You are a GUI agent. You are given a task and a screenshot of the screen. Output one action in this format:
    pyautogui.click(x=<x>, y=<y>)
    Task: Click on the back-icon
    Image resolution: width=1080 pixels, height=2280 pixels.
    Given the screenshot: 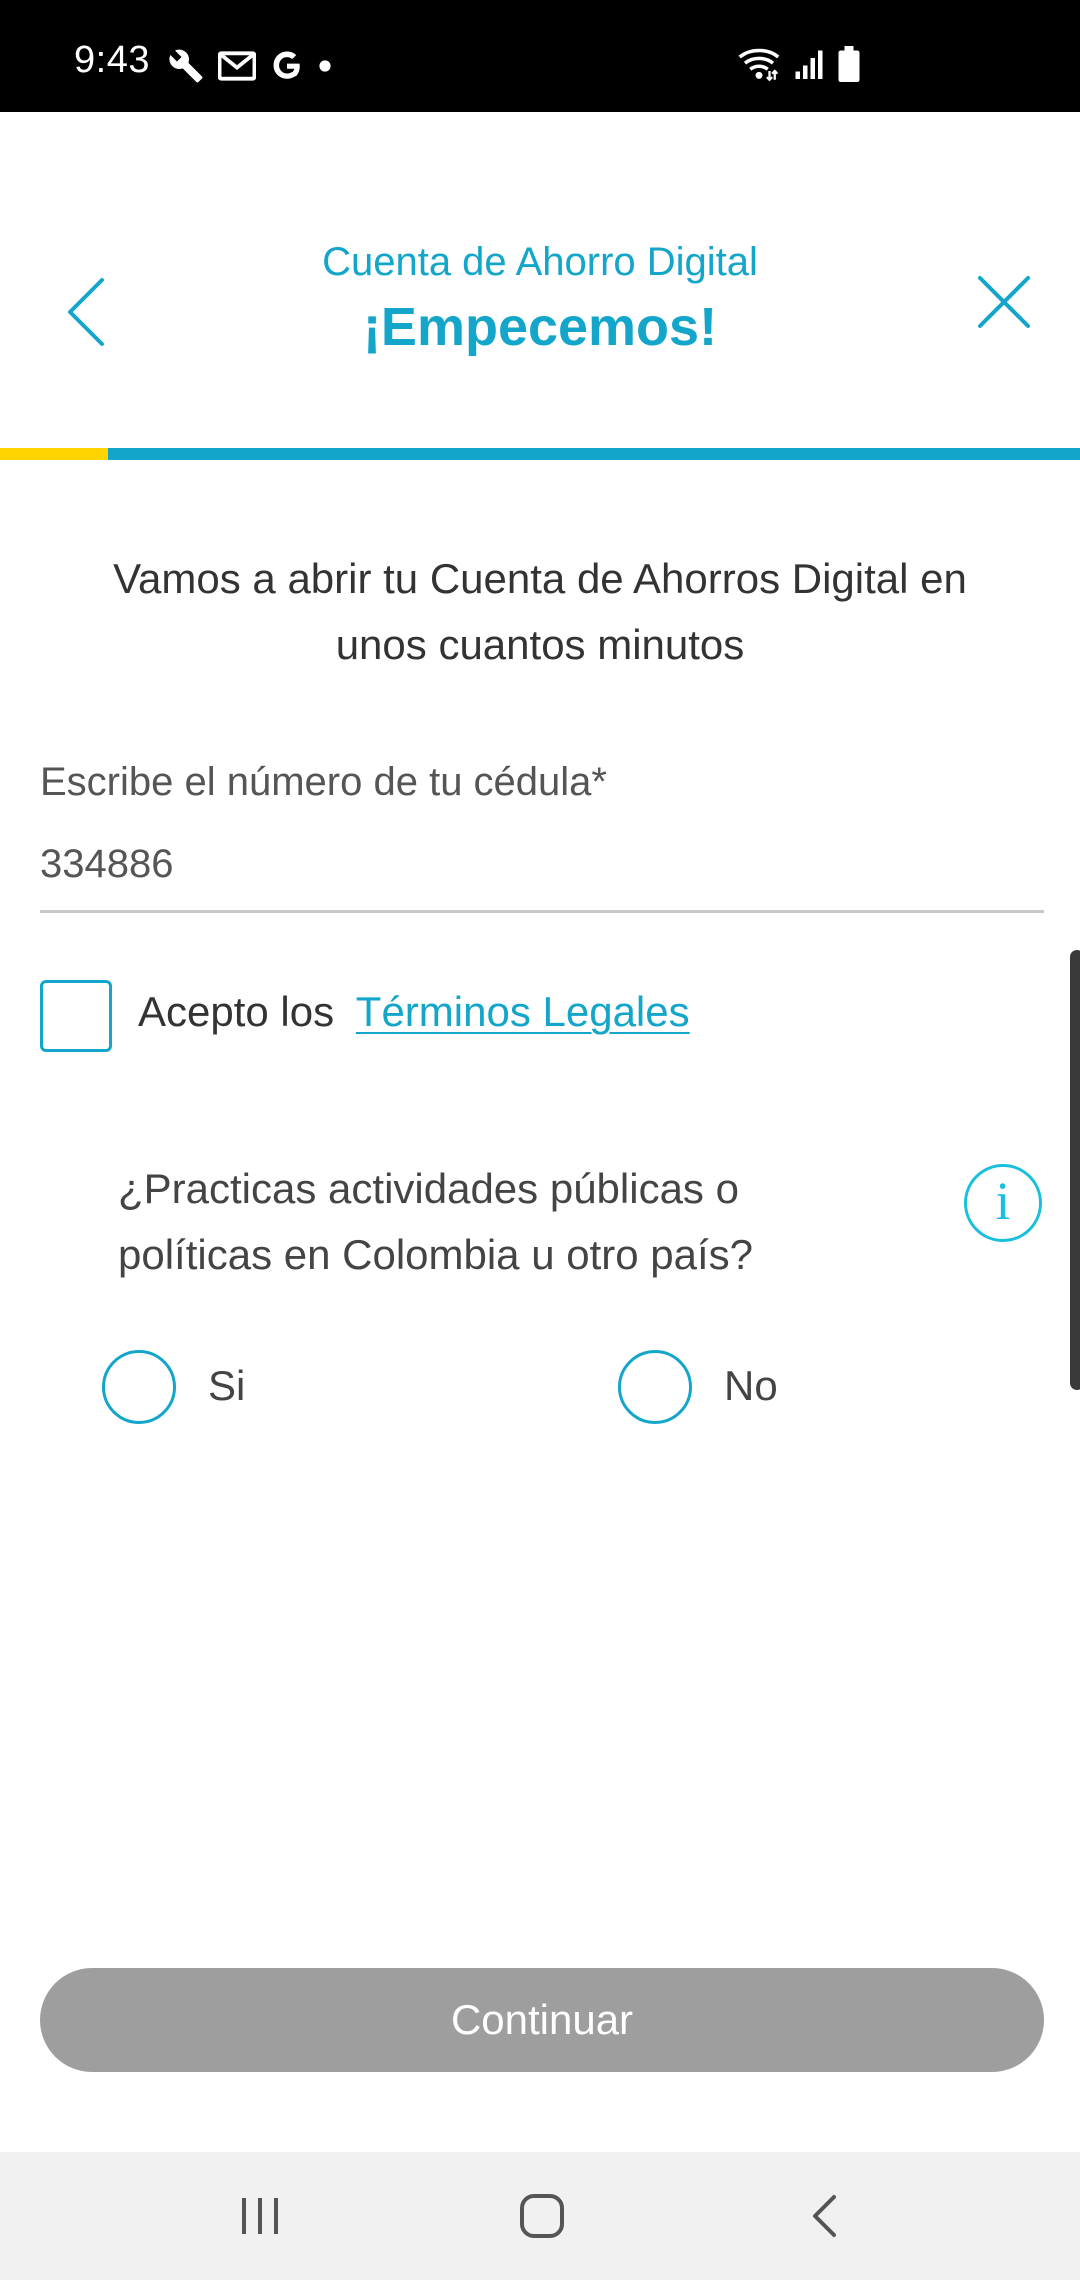 What is the action you would take?
    pyautogui.click(x=824, y=2216)
    